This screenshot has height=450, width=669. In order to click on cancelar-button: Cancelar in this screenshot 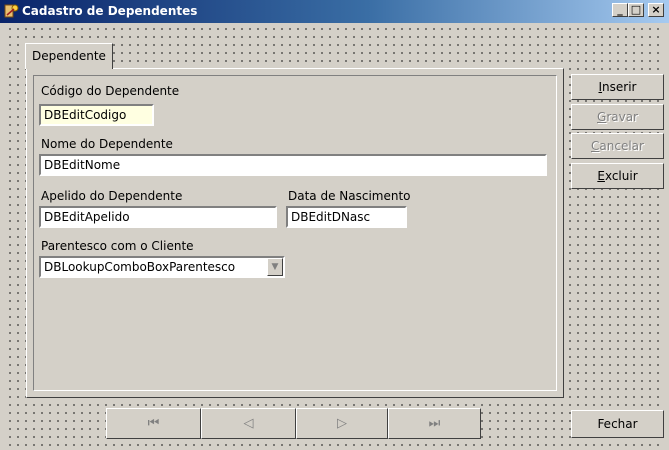, I will do `click(617, 146)`.